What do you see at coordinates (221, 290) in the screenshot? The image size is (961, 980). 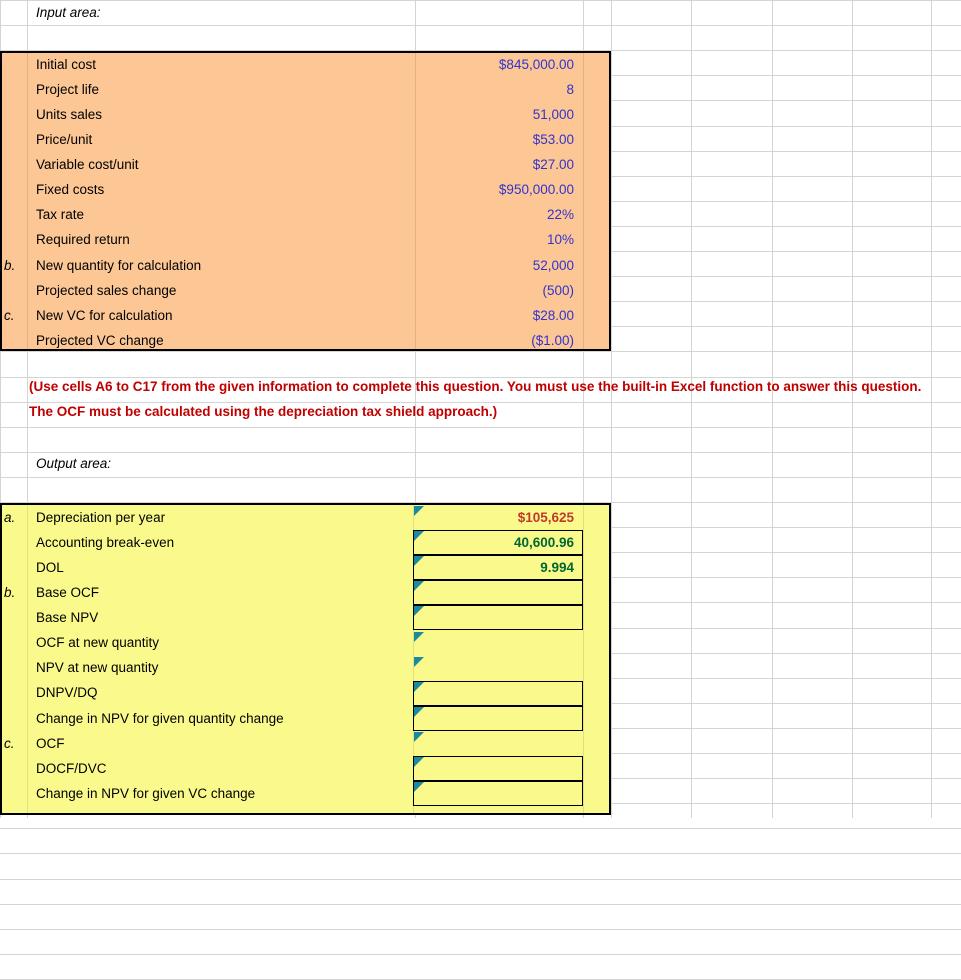 I see `input-row-label: Projected sales change` at bounding box center [221, 290].